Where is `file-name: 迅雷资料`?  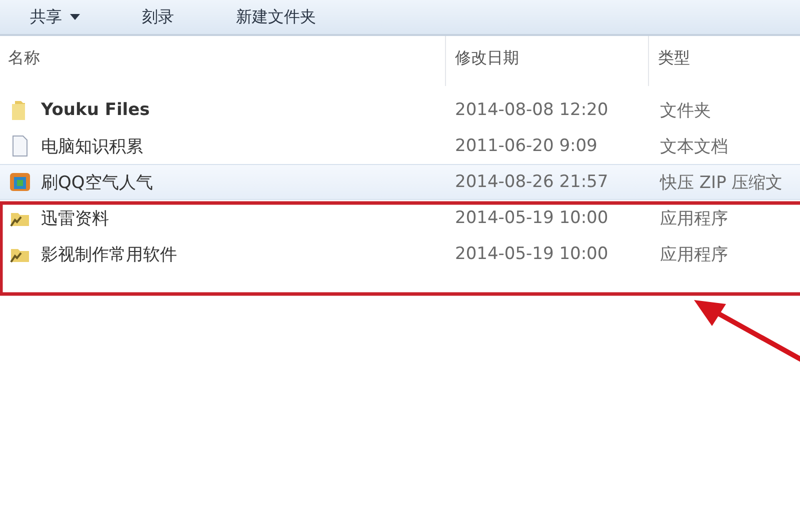
file-name: 迅雷资料 is located at coordinates (75, 219).